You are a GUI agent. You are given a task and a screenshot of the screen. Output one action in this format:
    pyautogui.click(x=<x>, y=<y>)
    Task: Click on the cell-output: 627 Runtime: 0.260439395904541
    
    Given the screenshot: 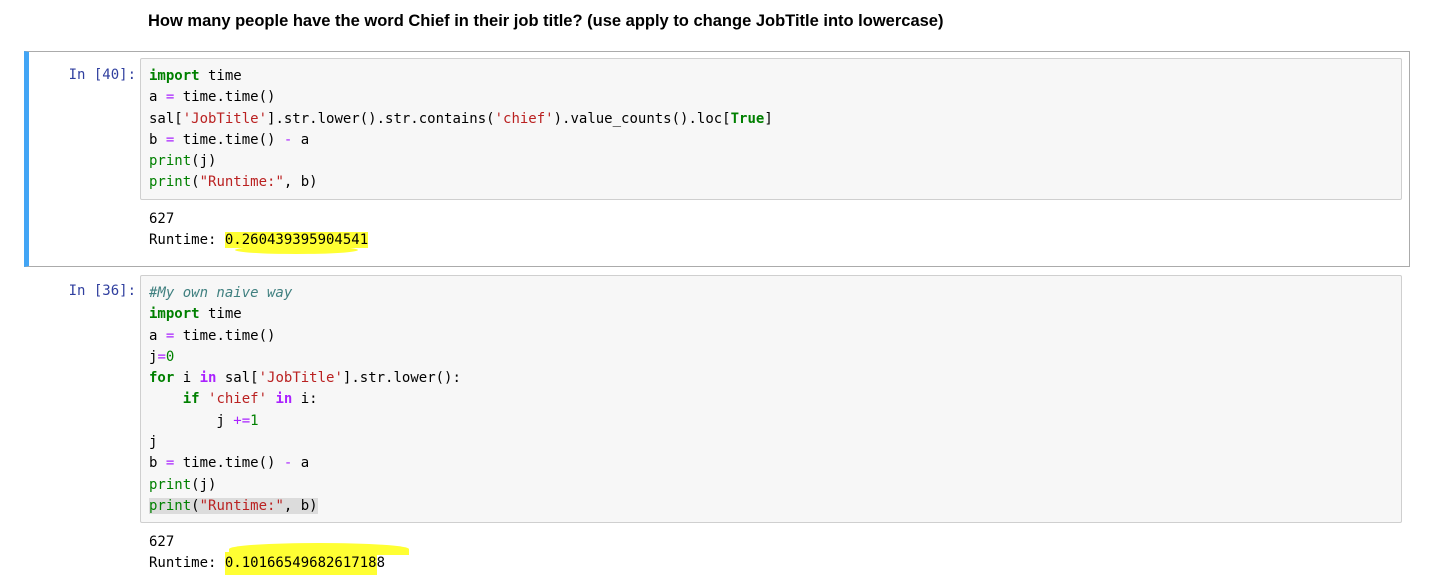 What is the action you would take?
    pyautogui.click(x=259, y=230)
    